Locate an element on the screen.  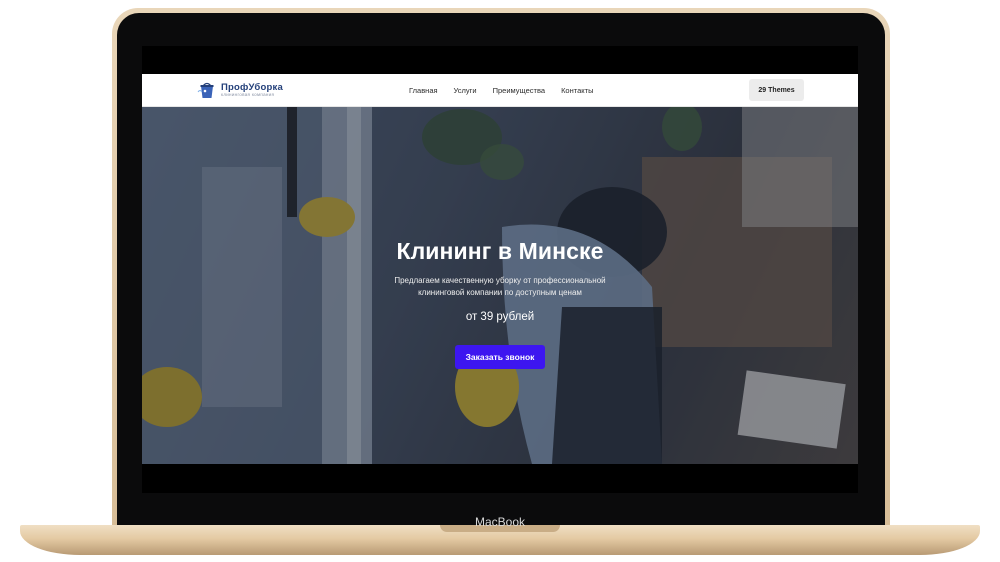
screen-bottom-letterbox is located at coordinates (500, 478).